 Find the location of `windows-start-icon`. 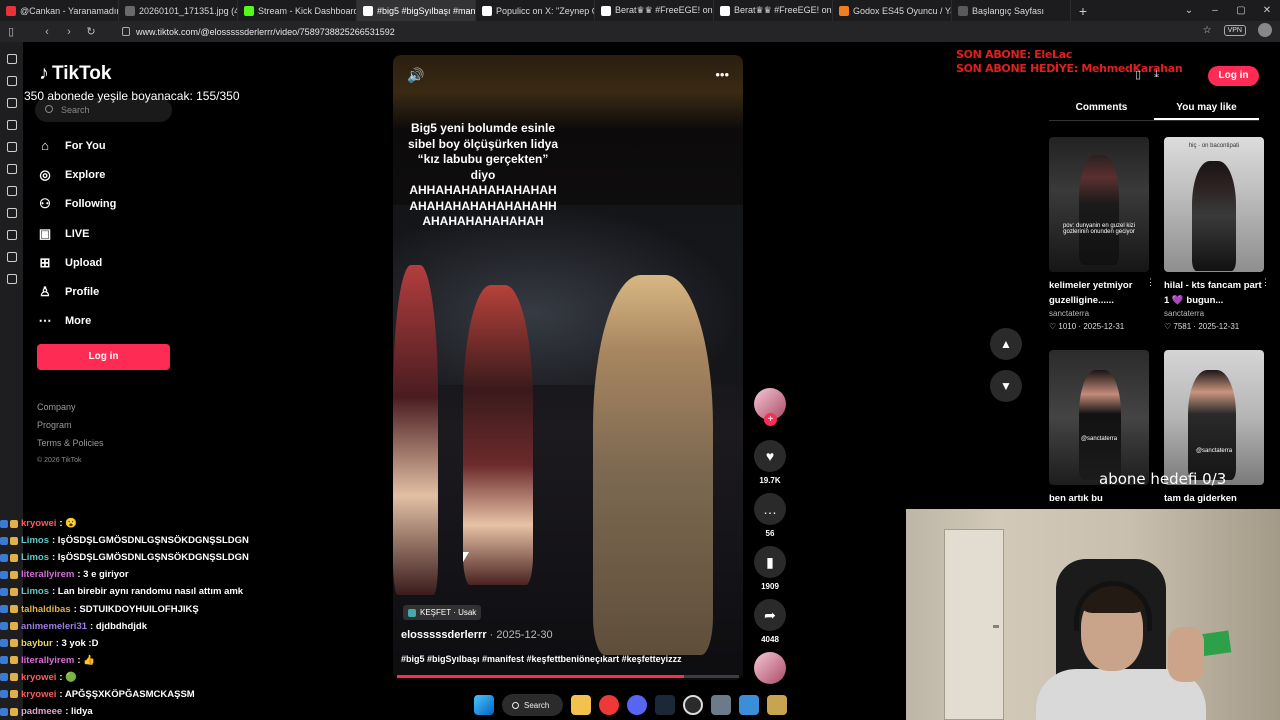

windows-start-icon is located at coordinates (484, 705).